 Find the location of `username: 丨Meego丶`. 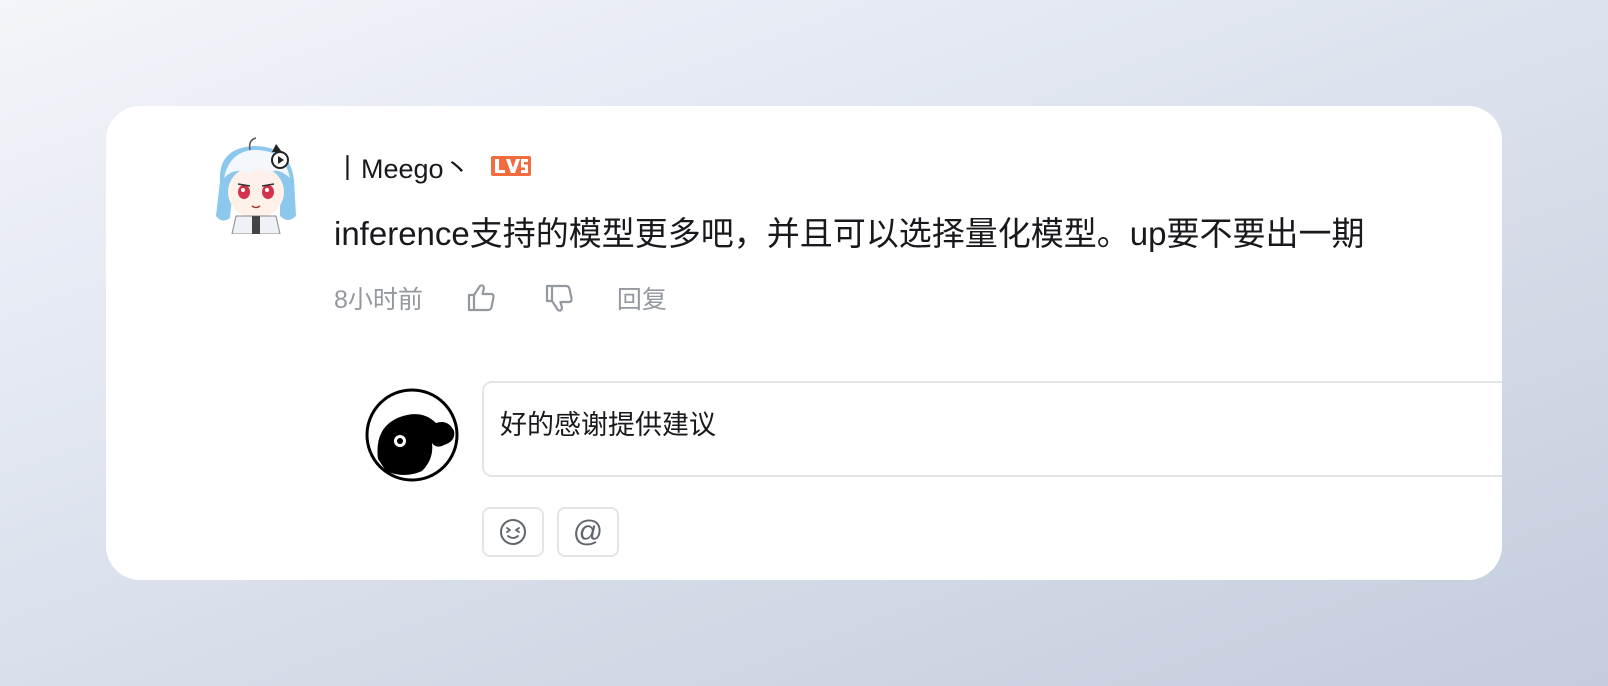

username: 丨Meego丶 is located at coordinates (402, 166).